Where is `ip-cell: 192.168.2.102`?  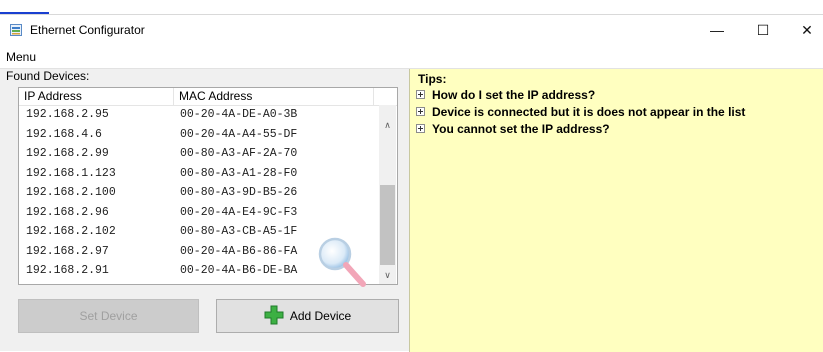
ip-cell: 192.168.2.102 is located at coordinates (71, 231).